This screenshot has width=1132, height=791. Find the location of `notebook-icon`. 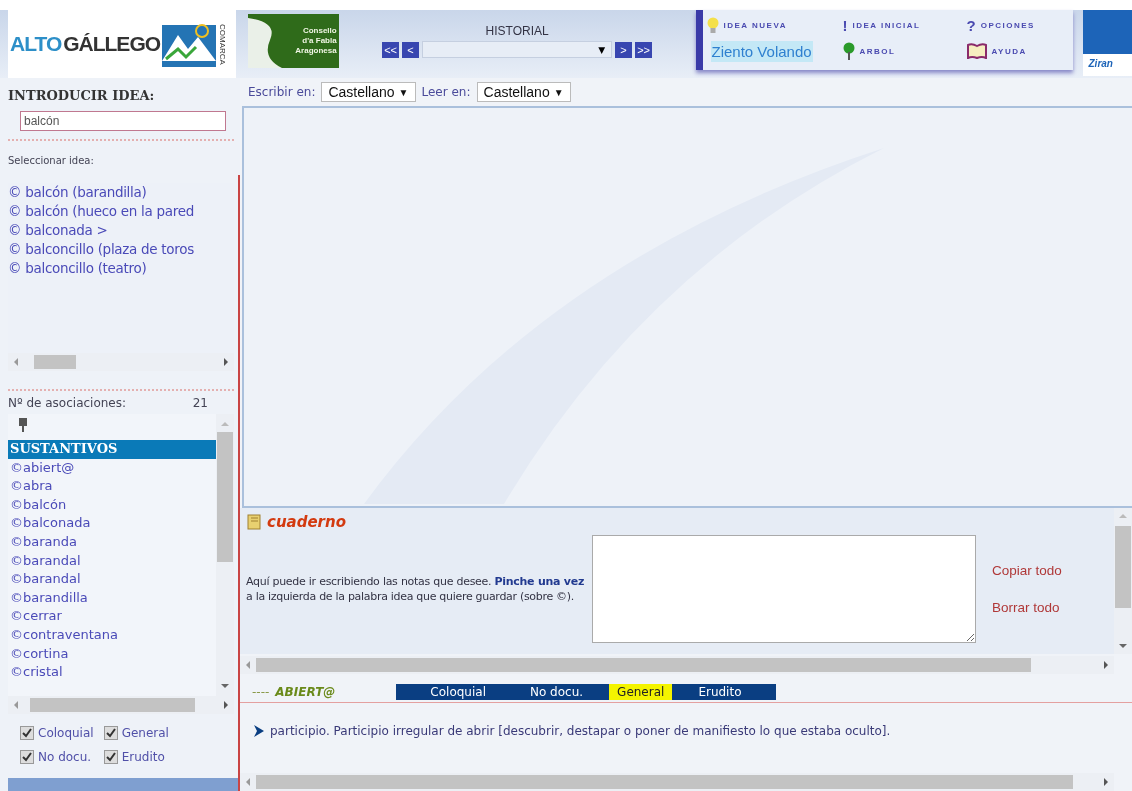

notebook-icon is located at coordinates (254, 522).